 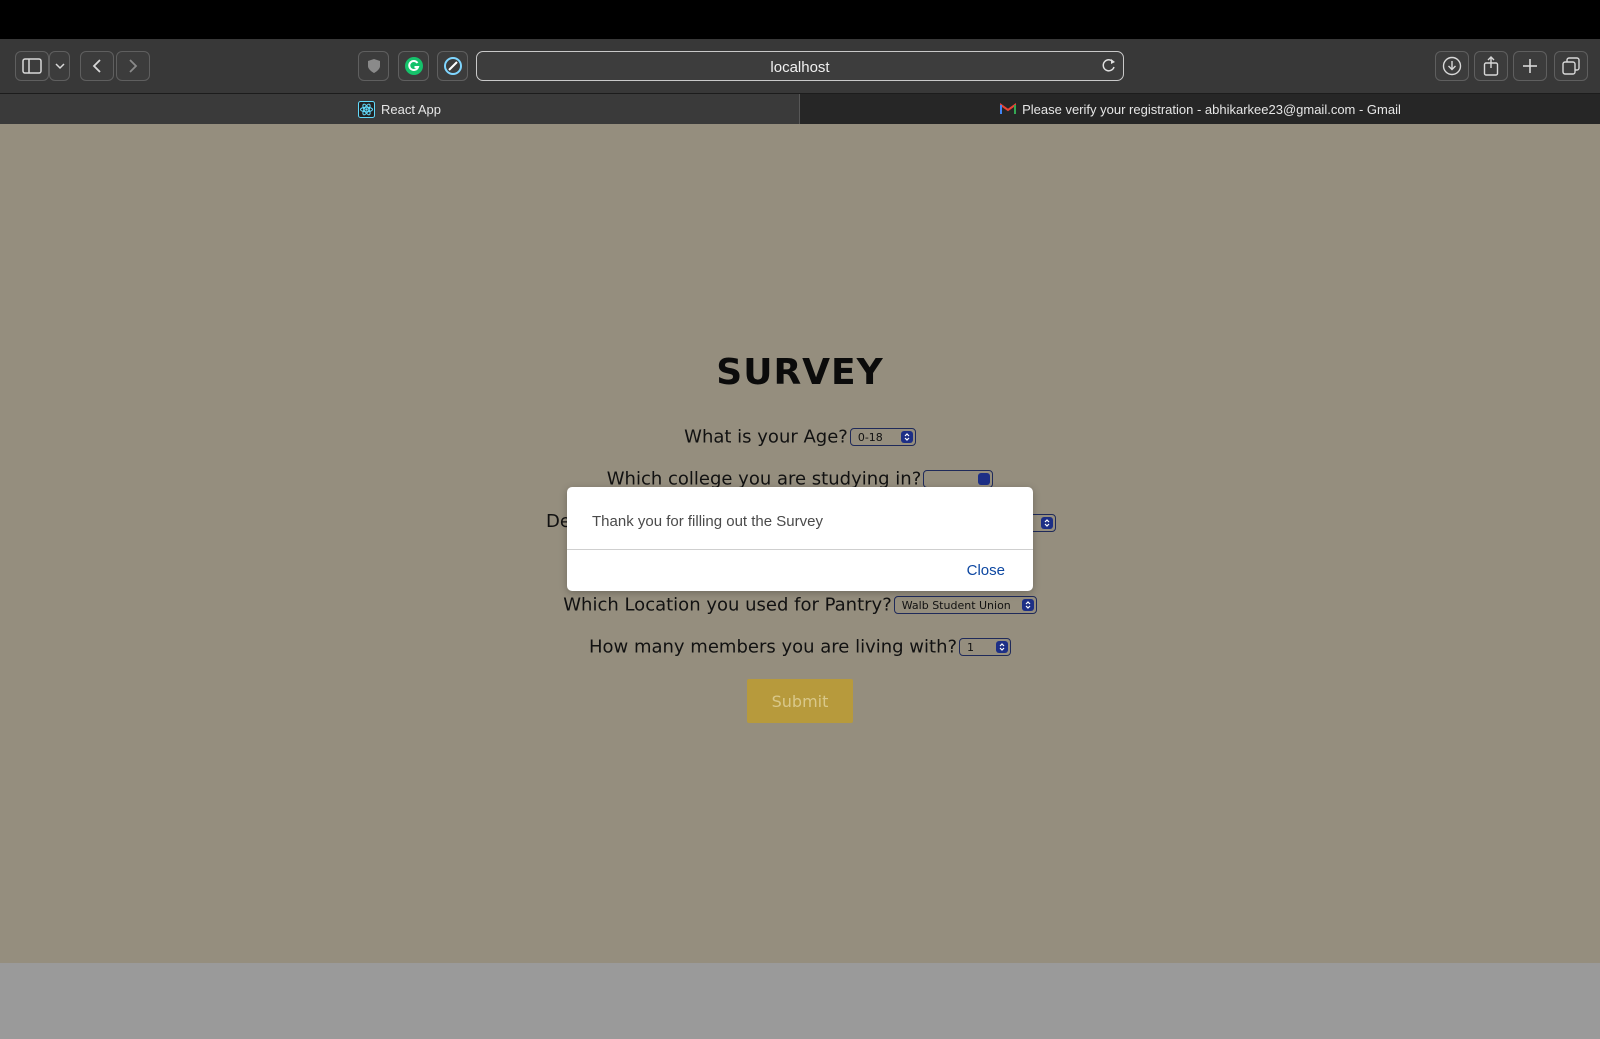 I want to click on sidebar-toggle-button, so click(x=32, y=66).